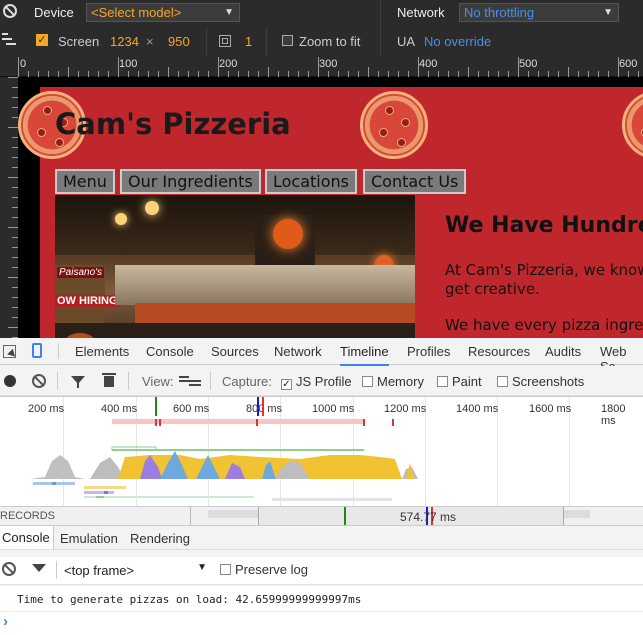 The width and height of the screenshot is (643, 635). Describe the element at coordinates (321, 571) in the screenshot. I see `console-toolbar: <top frame> ▼ Preserve log` at that location.